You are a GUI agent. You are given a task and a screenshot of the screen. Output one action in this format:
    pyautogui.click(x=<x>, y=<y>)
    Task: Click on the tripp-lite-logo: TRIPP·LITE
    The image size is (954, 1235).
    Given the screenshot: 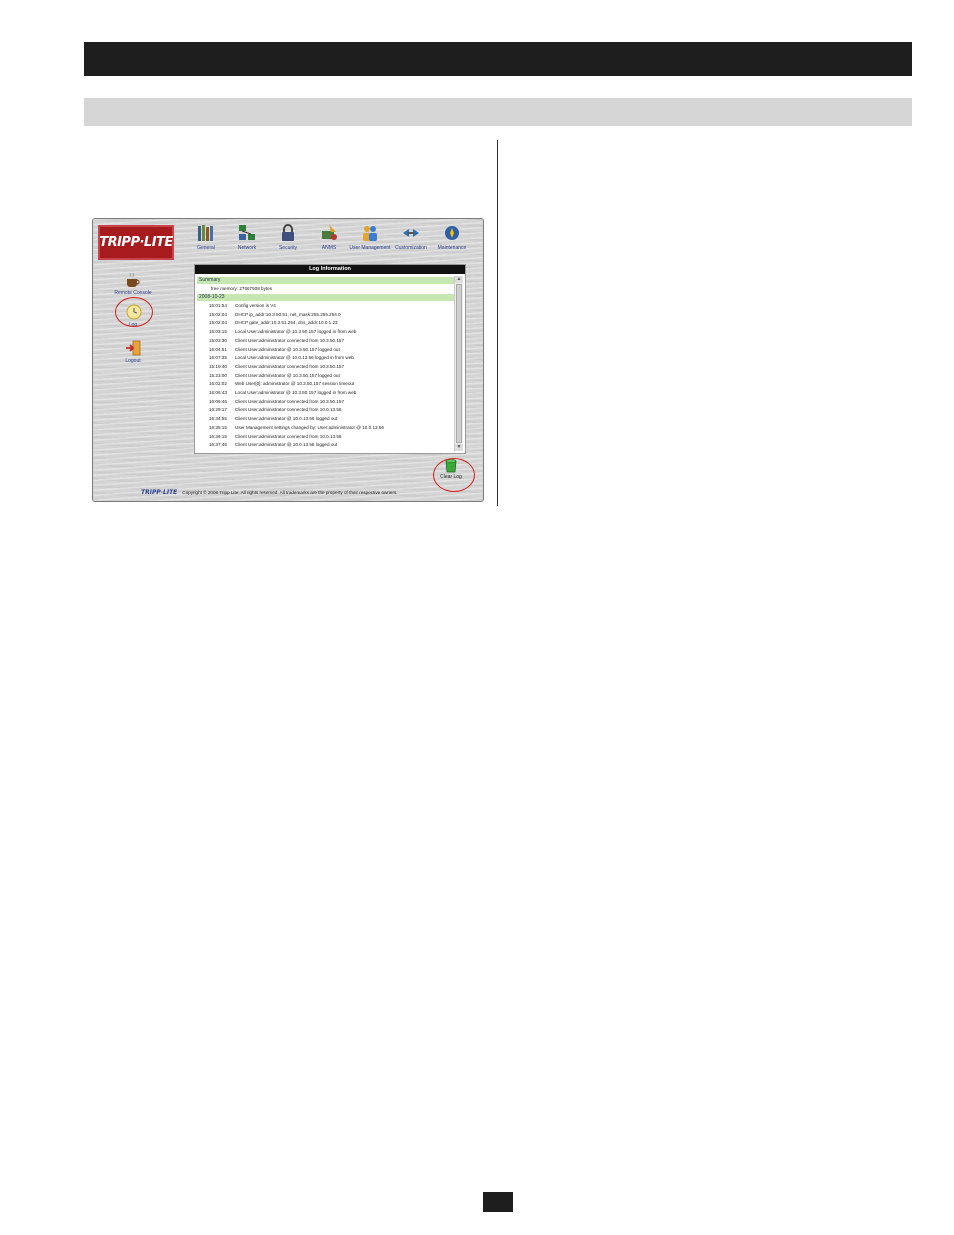 What is the action you would take?
    pyautogui.click(x=136, y=242)
    